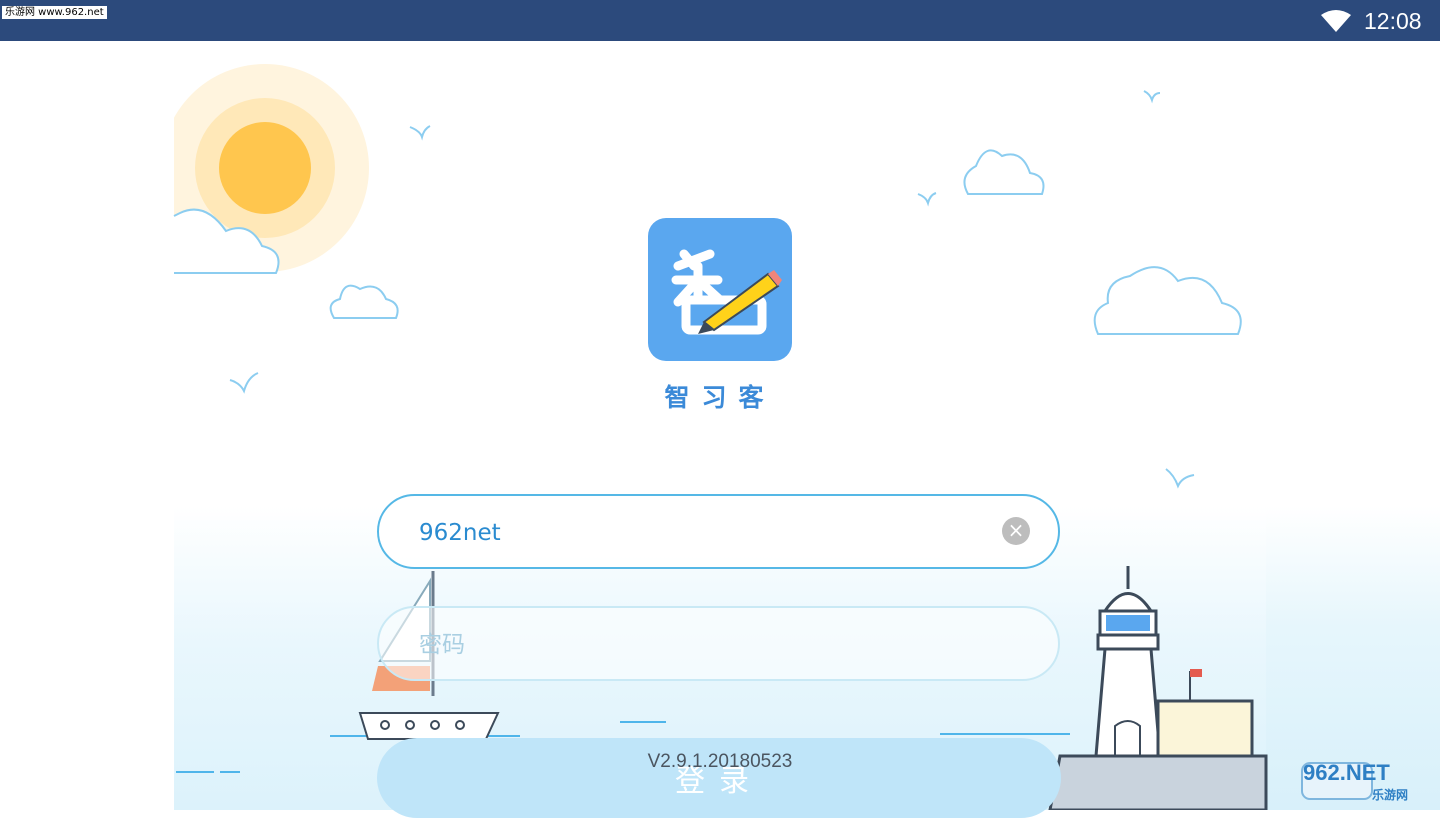 Image resolution: width=1440 pixels, height=818 pixels. Describe the element at coordinates (1393, 21) in the screenshot. I see `status-clock: 12:08` at that location.